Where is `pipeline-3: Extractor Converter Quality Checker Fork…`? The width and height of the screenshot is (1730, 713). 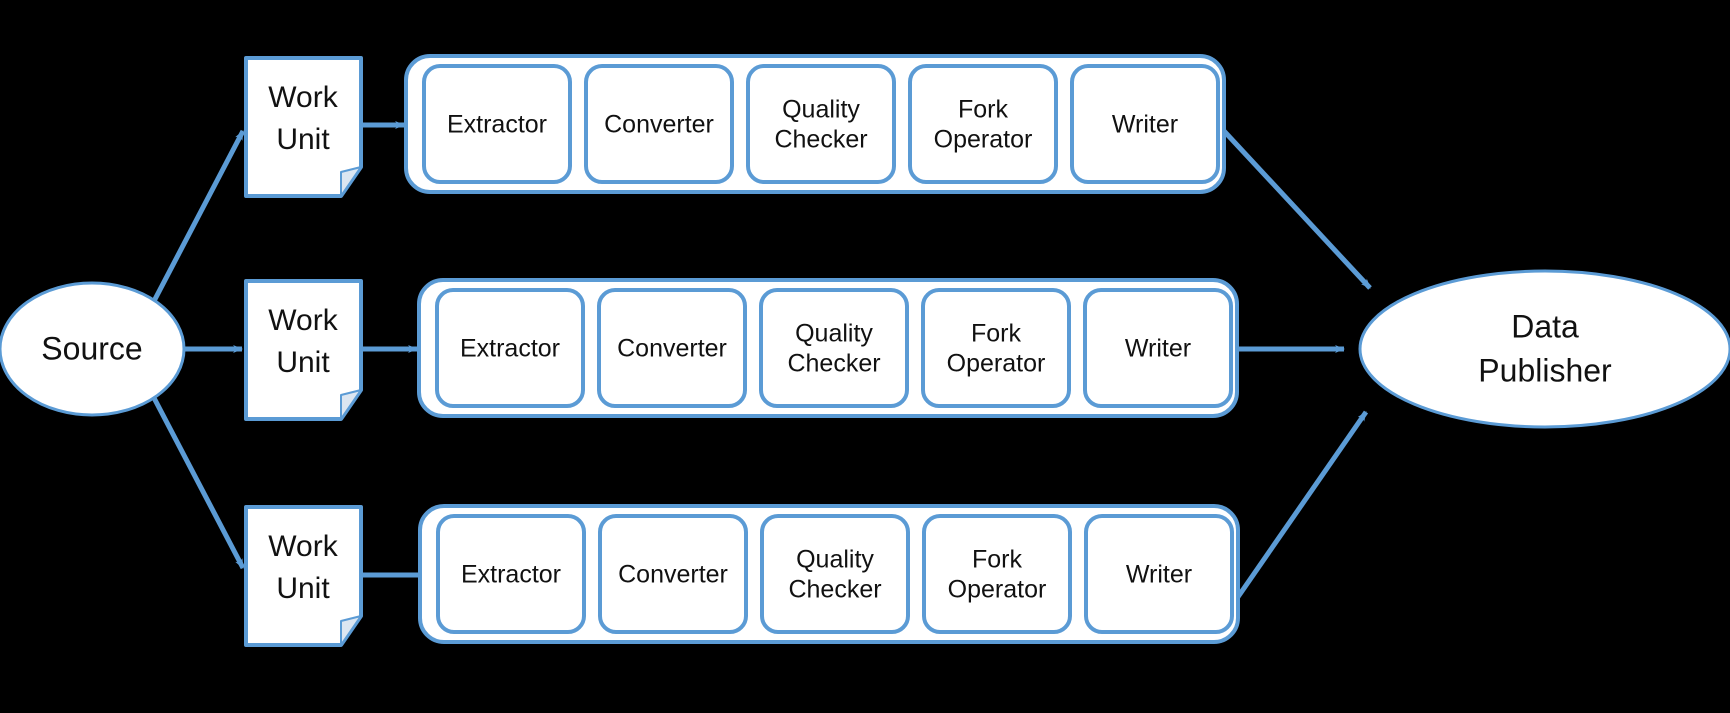
pipeline-3: Extractor Converter Quality Checker Fork… is located at coordinates (829, 574).